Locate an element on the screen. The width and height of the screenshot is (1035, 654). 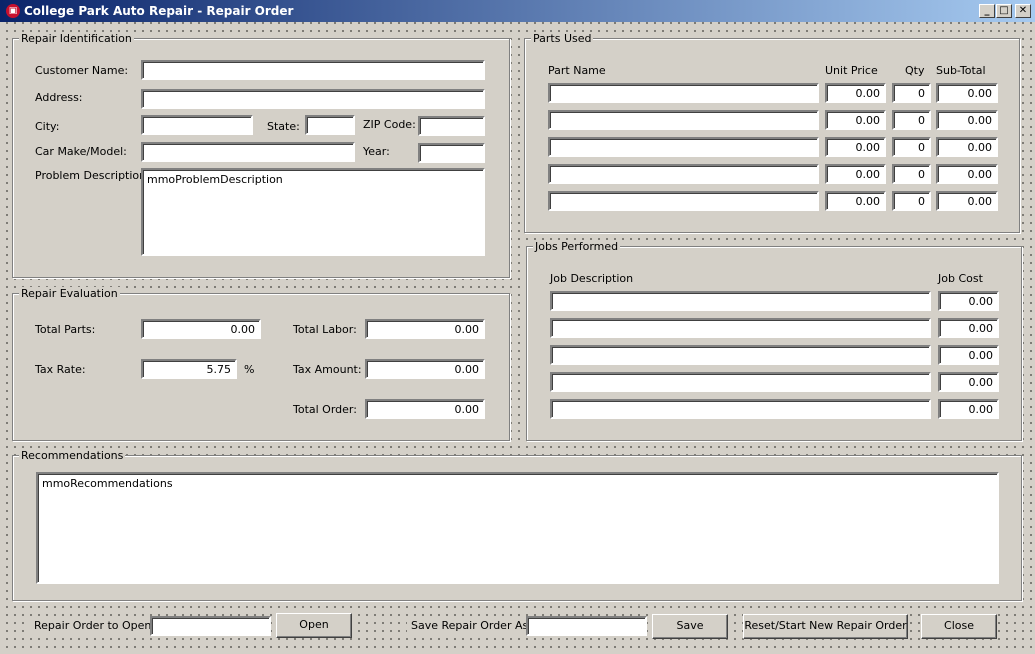
repair-order-to-open-label: Repair Order to Open: is located at coordinates (95, 625).